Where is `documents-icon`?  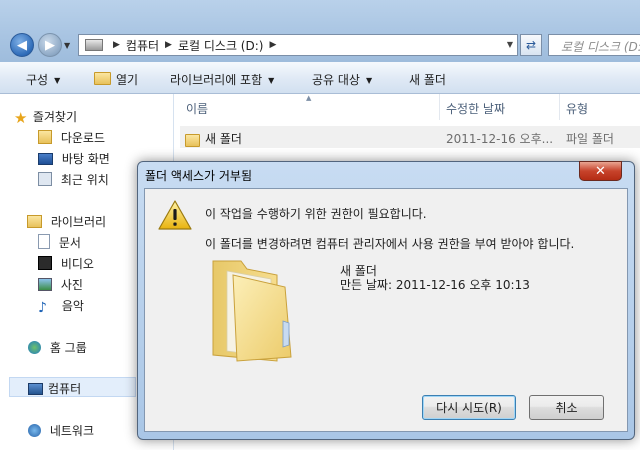
documents-icon is located at coordinates (44, 241).